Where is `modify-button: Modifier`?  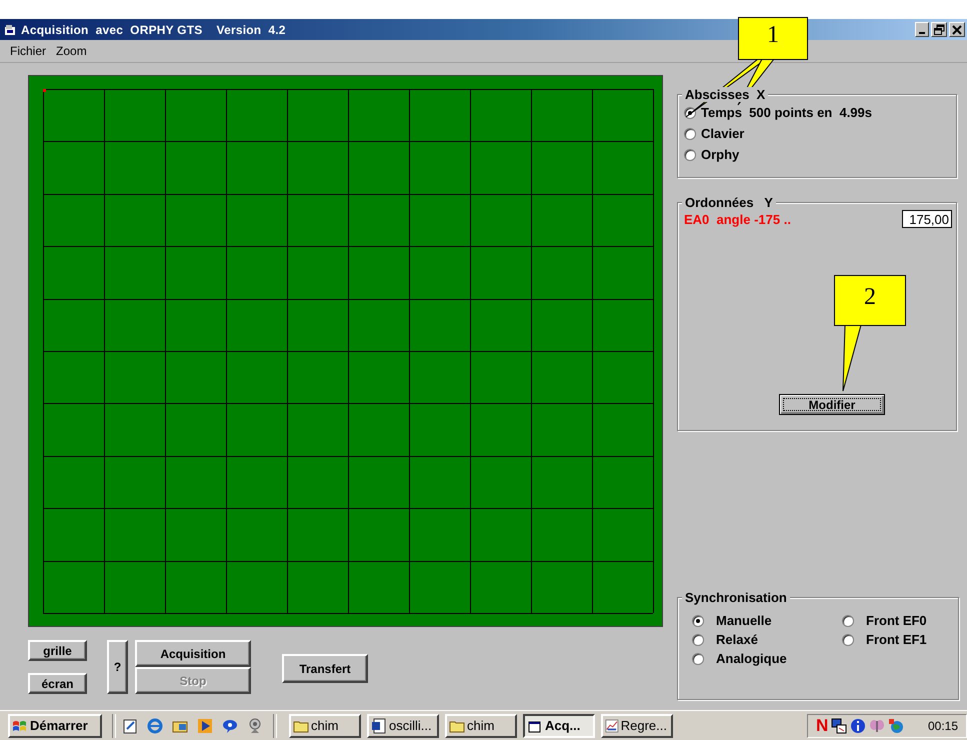
modify-button: Modifier is located at coordinates (832, 404).